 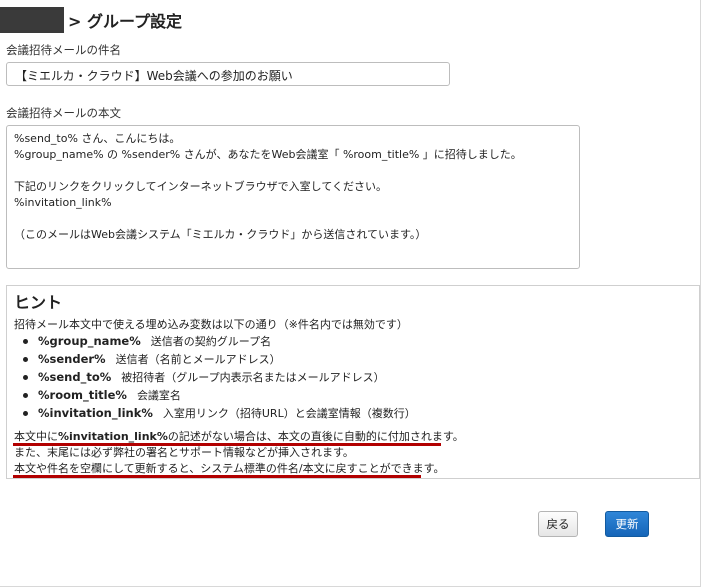 What do you see at coordinates (63, 50) in the screenshot?
I see `subject-label: 会議招待メールの件名` at bounding box center [63, 50].